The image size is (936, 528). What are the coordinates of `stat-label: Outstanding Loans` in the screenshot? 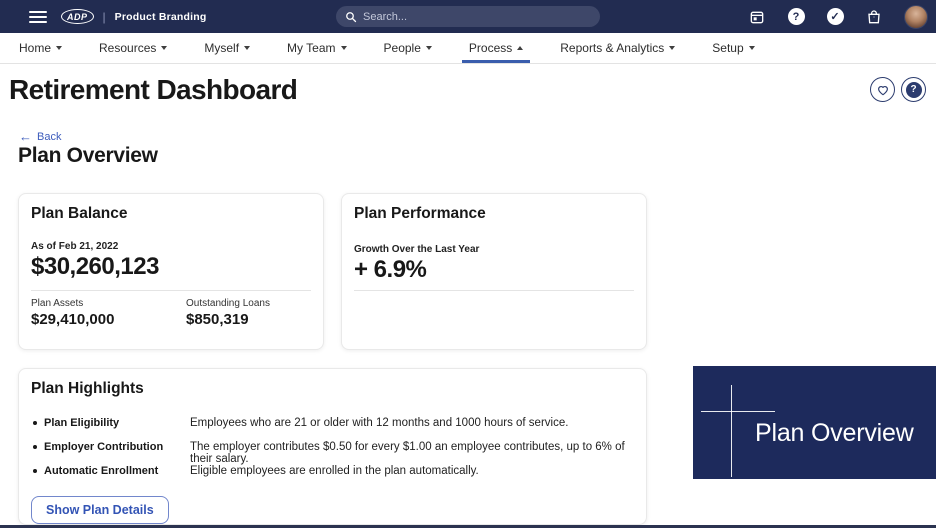 It's located at (228, 303).